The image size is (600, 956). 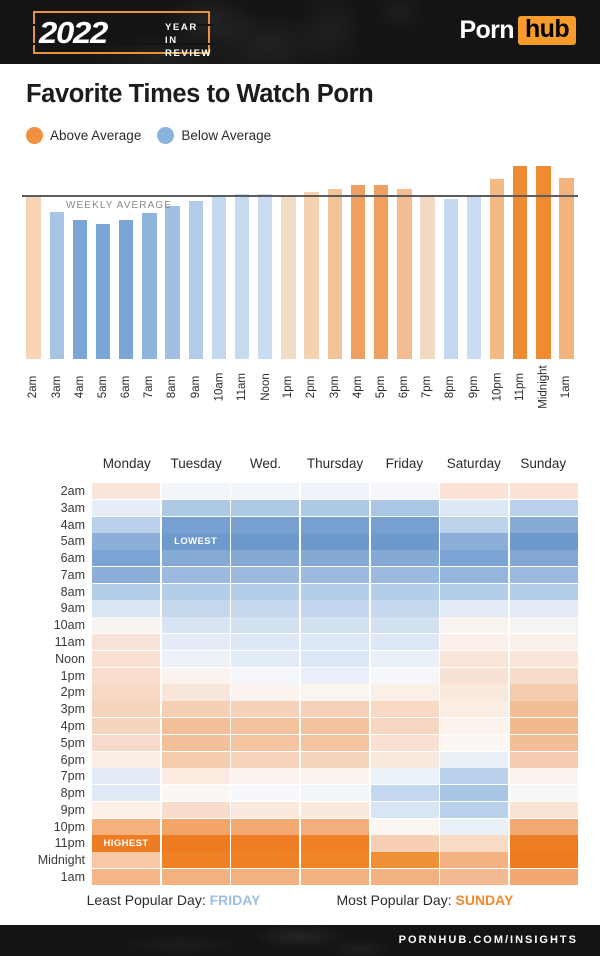 What do you see at coordinates (70, 658) in the screenshot?
I see `heatmap-row-label: Noon` at bounding box center [70, 658].